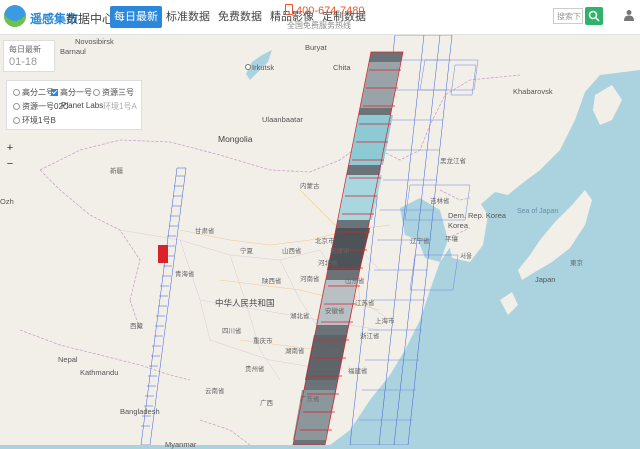 This screenshot has height=449, width=640. What do you see at coordinates (38, 92) in the screenshot?
I see `sat-label-gf2: 高分二号` at bounding box center [38, 92].